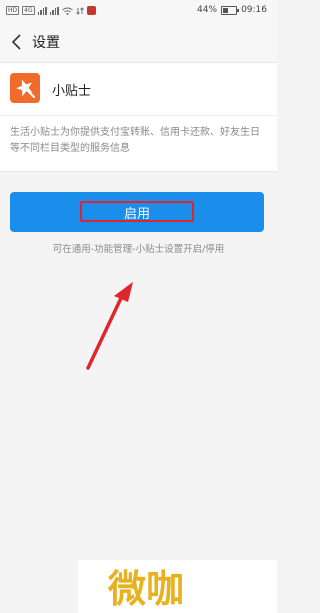  I want to click on watermark-logo: 微咖, so click(177, 586).